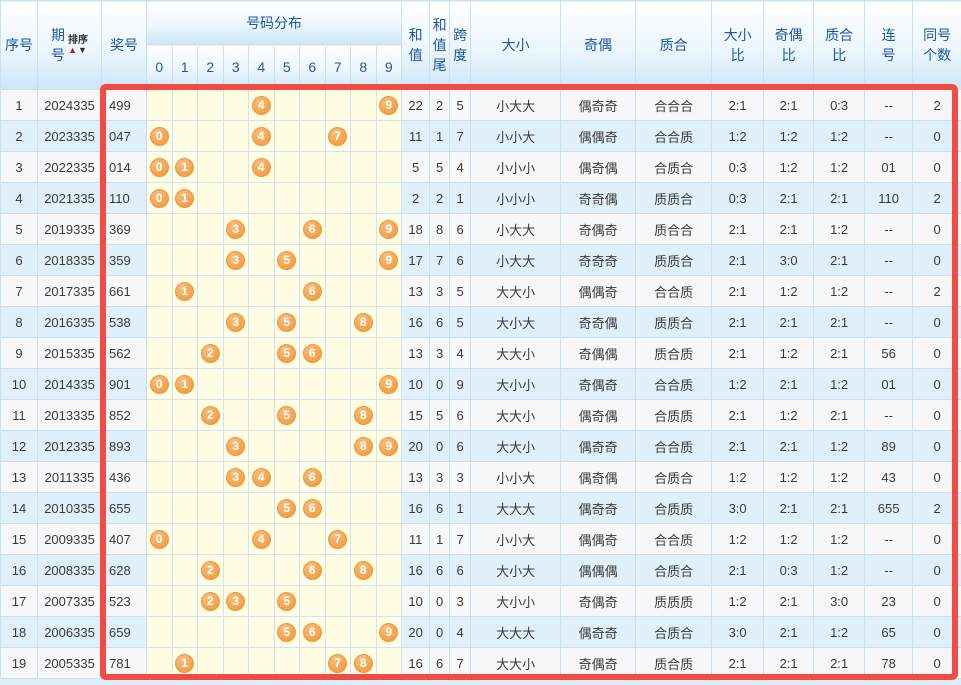 Image resolution: width=961 pixels, height=685 pixels. I want to click on cell-parity: 奇奇奇, so click(598, 260).